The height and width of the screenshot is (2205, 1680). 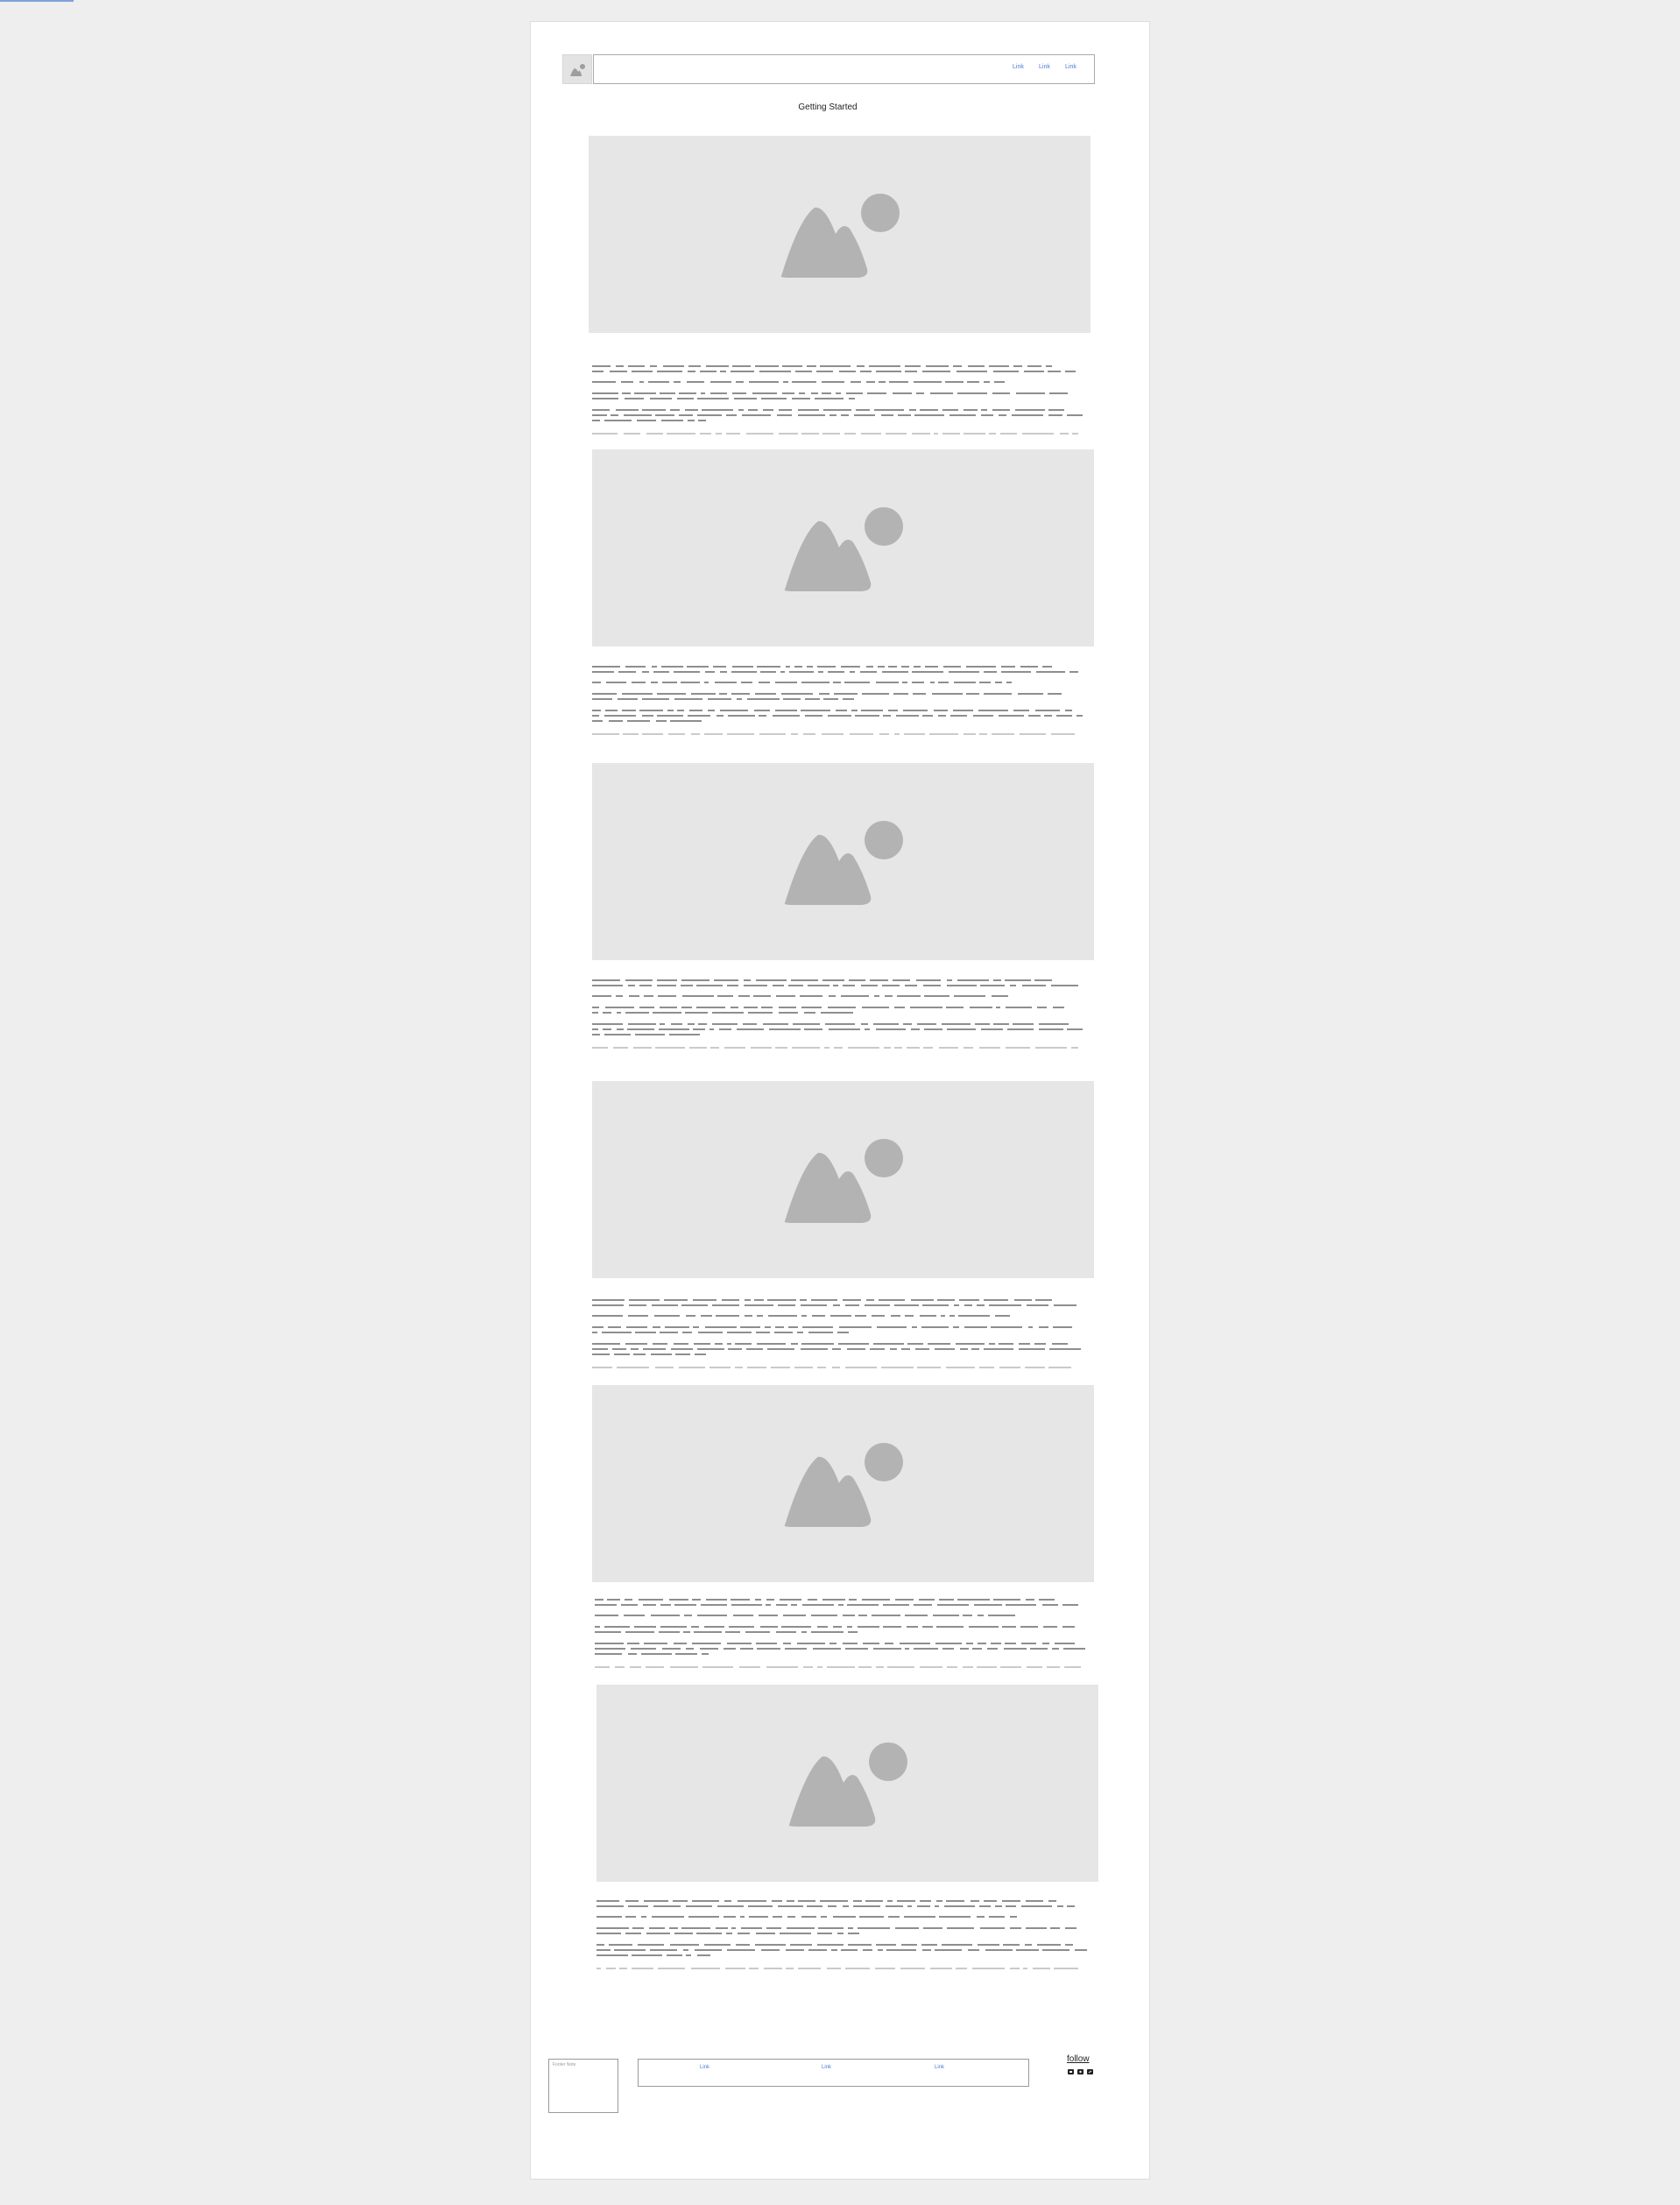 What do you see at coordinates (939, 2068) in the screenshot?
I see `footer-link-3: Link` at bounding box center [939, 2068].